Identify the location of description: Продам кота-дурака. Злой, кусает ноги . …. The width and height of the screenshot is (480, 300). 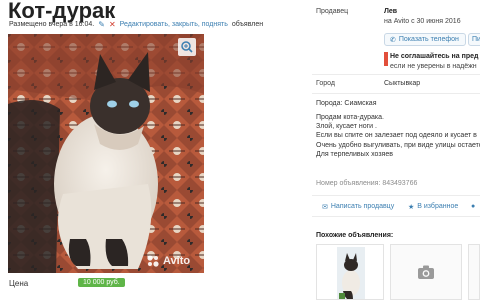
(398, 136).